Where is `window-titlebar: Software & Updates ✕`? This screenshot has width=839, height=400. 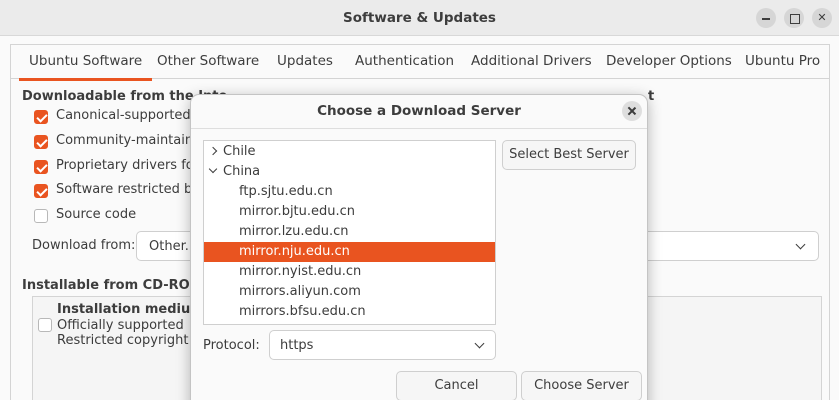 window-titlebar: Software & Updates ✕ is located at coordinates (419, 18).